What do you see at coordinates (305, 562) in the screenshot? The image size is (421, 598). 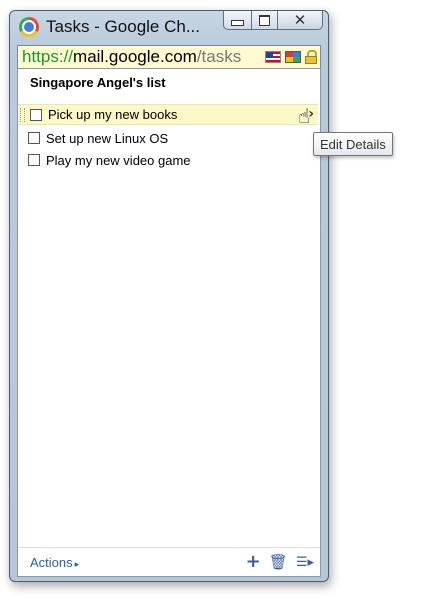 I see `switch-list-icon: ☰▸` at bounding box center [305, 562].